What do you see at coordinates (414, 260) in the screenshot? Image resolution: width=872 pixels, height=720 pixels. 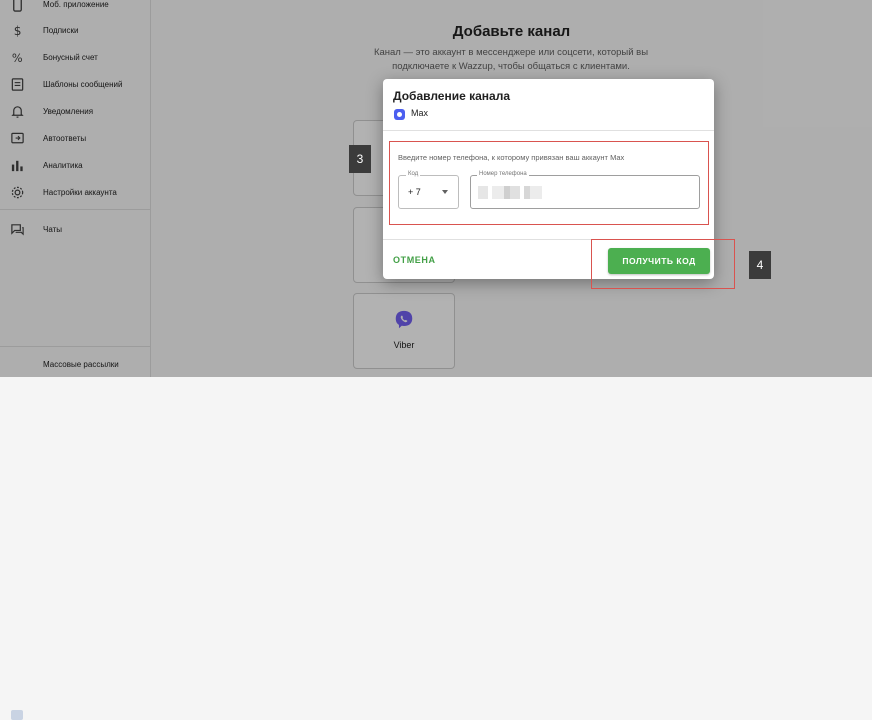 I see `cancel-button: ОТМЕНА` at bounding box center [414, 260].